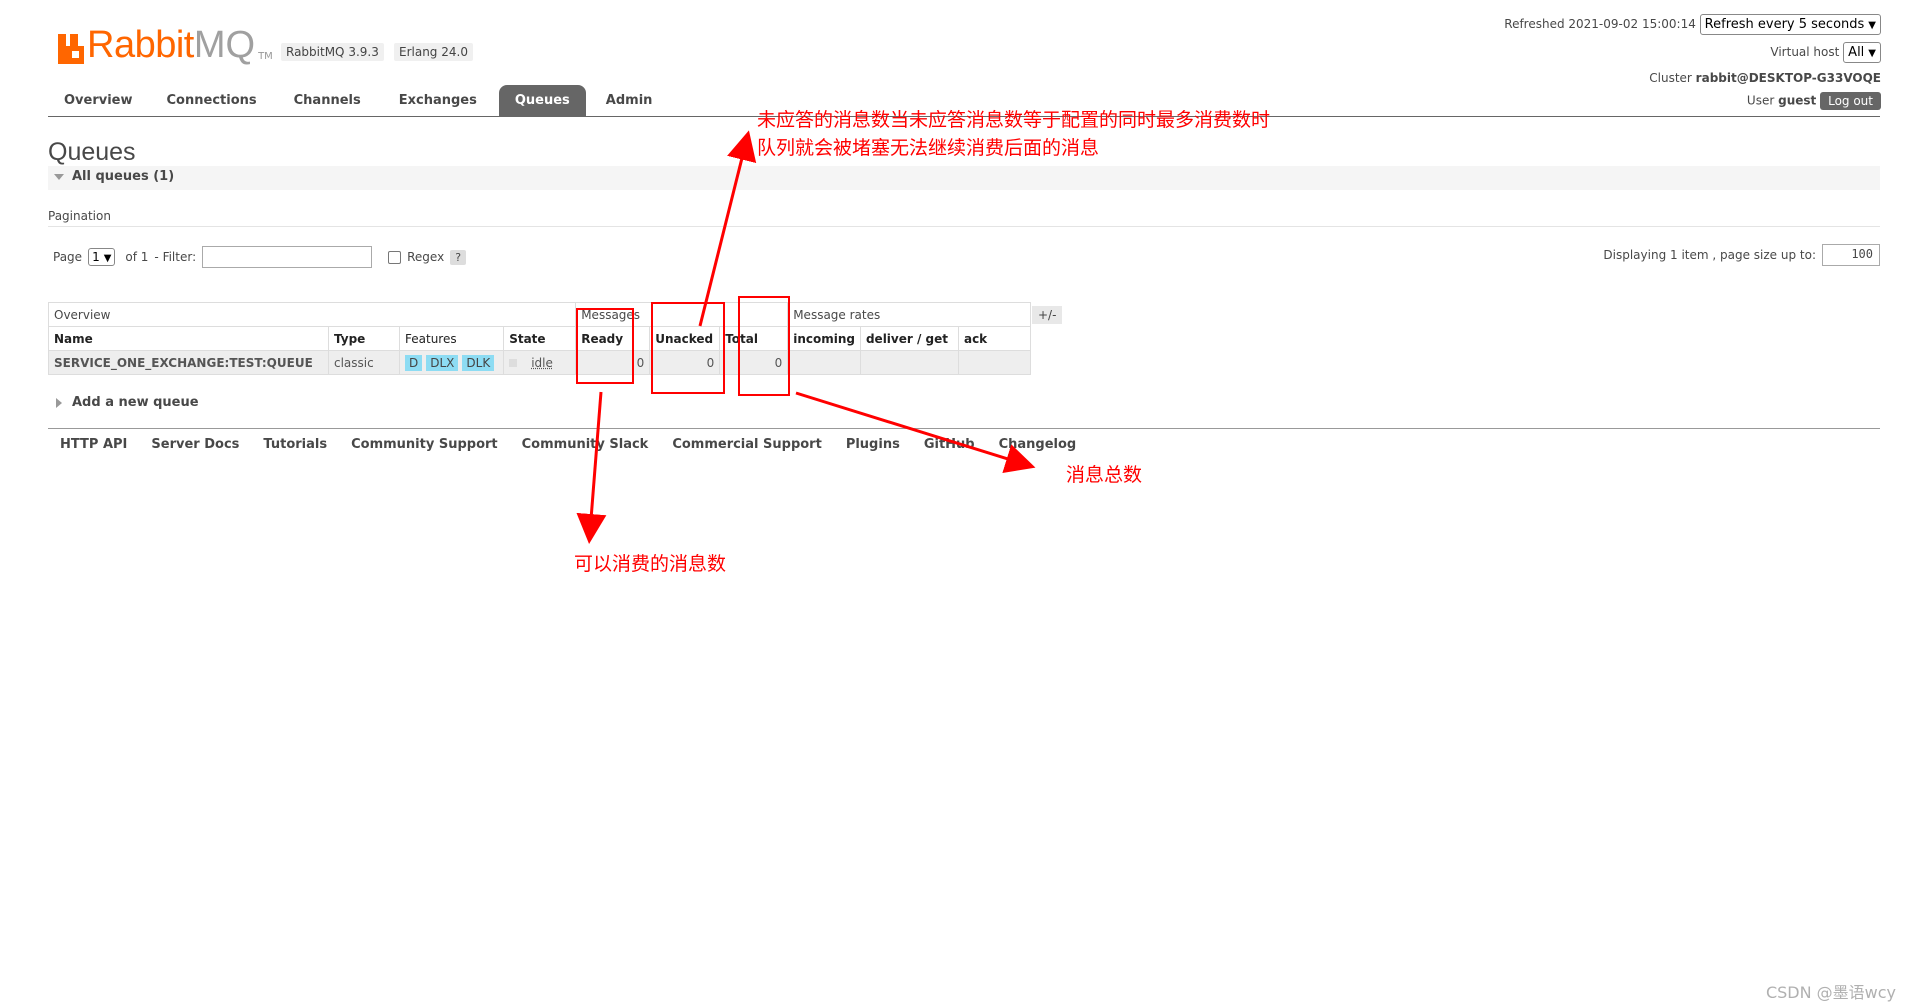 Image resolution: width=1920 pixels, height=1007 pixels. What do you see at coordinates (1104, 475) in the screenshot?
I see `total-note: 消息总数` at bounding box center [1104, 475].